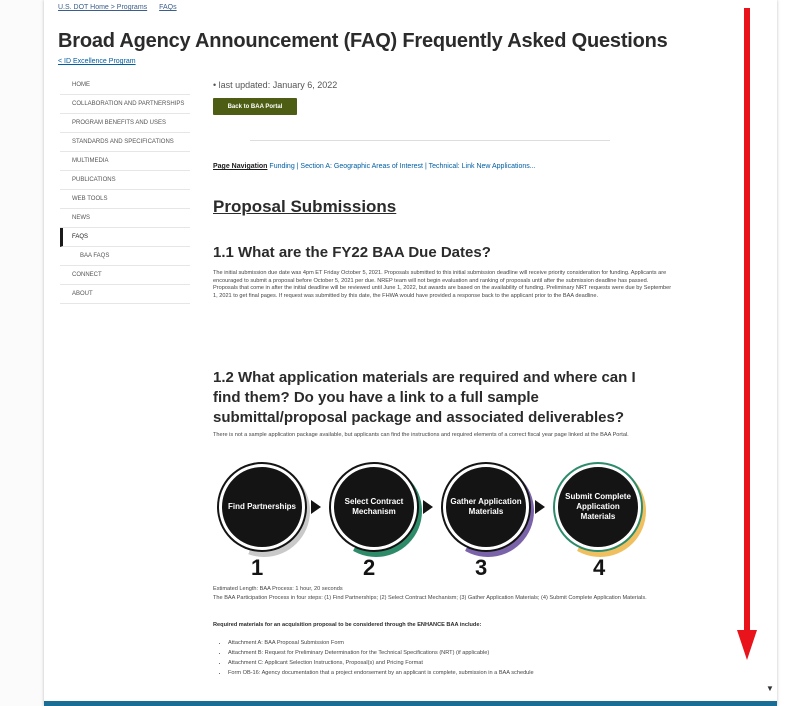  I want to click on proposal-submissions-heading: Proposal Submissions, so click(305, 206).